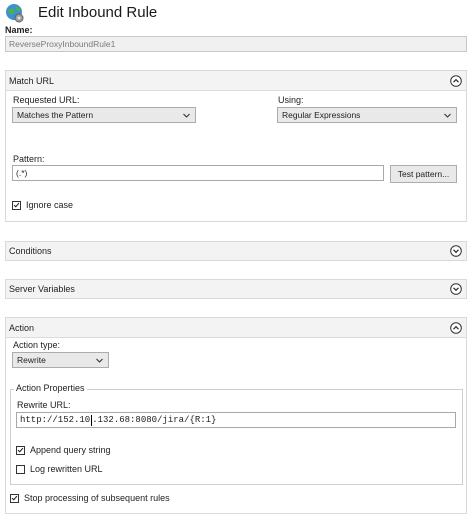 The width and height of the screenshot is (474, 520). I want to click on conditions-header: Conditions, so click(236, 251).